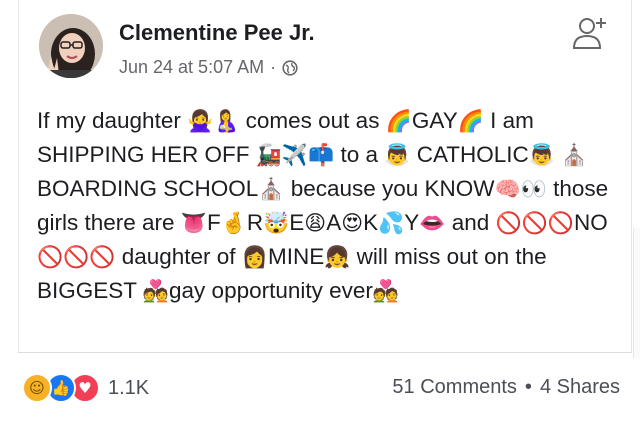  I want to click on engagement-stats: 51 Comments • 4 Shares, so click(506, 387).